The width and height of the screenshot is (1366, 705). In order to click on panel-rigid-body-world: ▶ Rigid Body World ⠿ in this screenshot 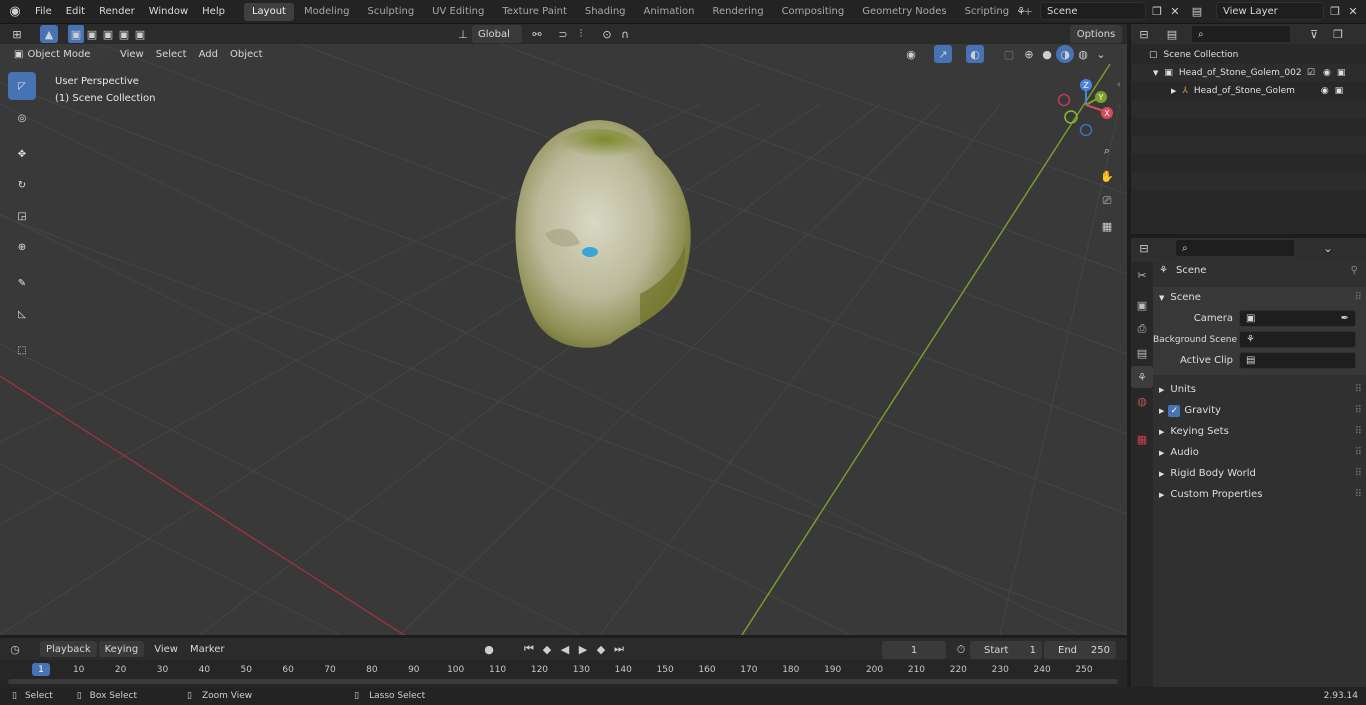, I will do `click(1259, 473)`.